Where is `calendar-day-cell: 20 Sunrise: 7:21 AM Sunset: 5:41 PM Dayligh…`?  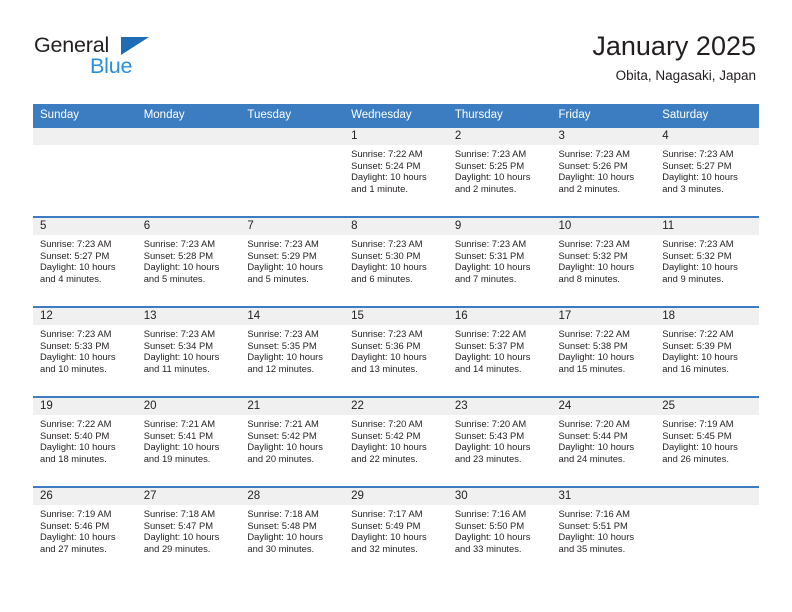 calendar-day-cell: 20 Sunrise: 7:21 AM Sunset: 5:41 PM Dayligh… is located at coordinates (188, 441).